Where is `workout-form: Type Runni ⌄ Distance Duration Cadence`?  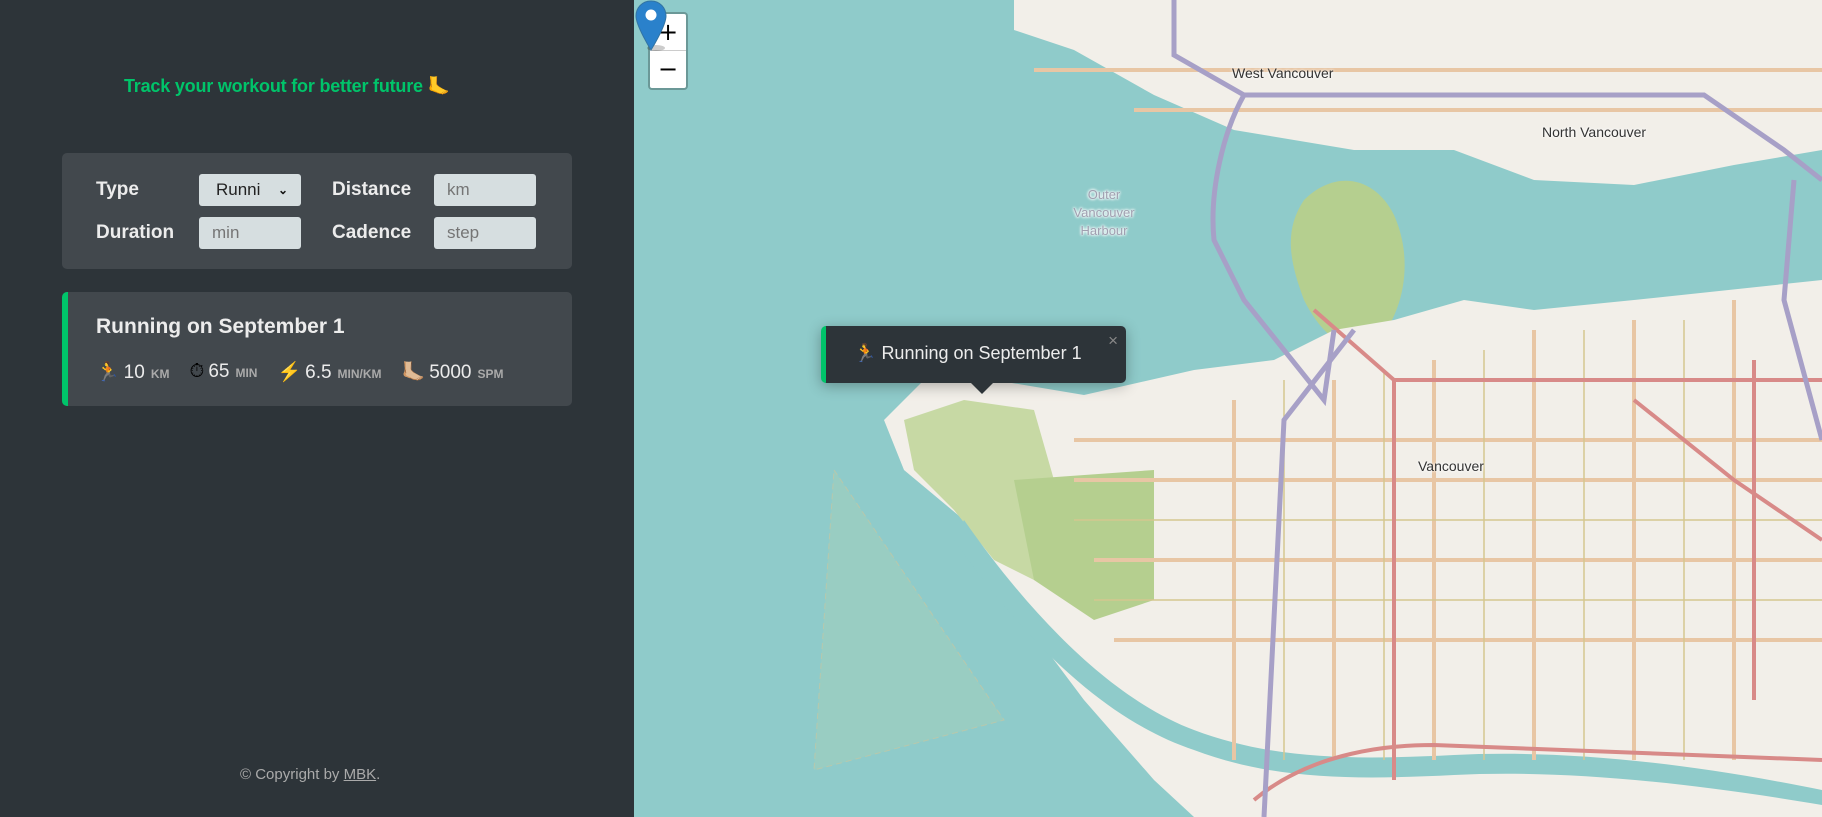
workout-form: Type Runni ⌄ Distance Duration Cadence is located at coordinates (317, 211).